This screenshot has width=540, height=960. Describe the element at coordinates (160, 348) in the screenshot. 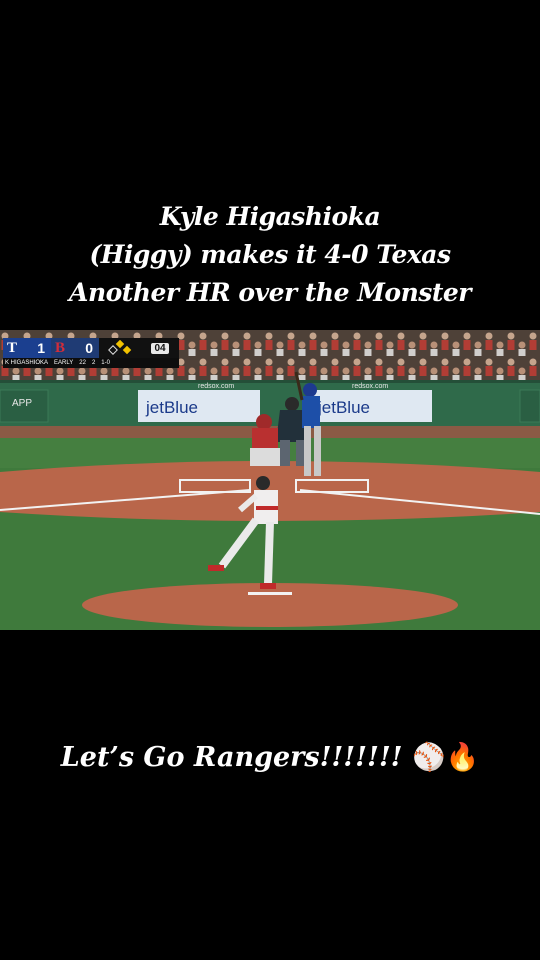

I see `inning-indicator: 04` at that location.